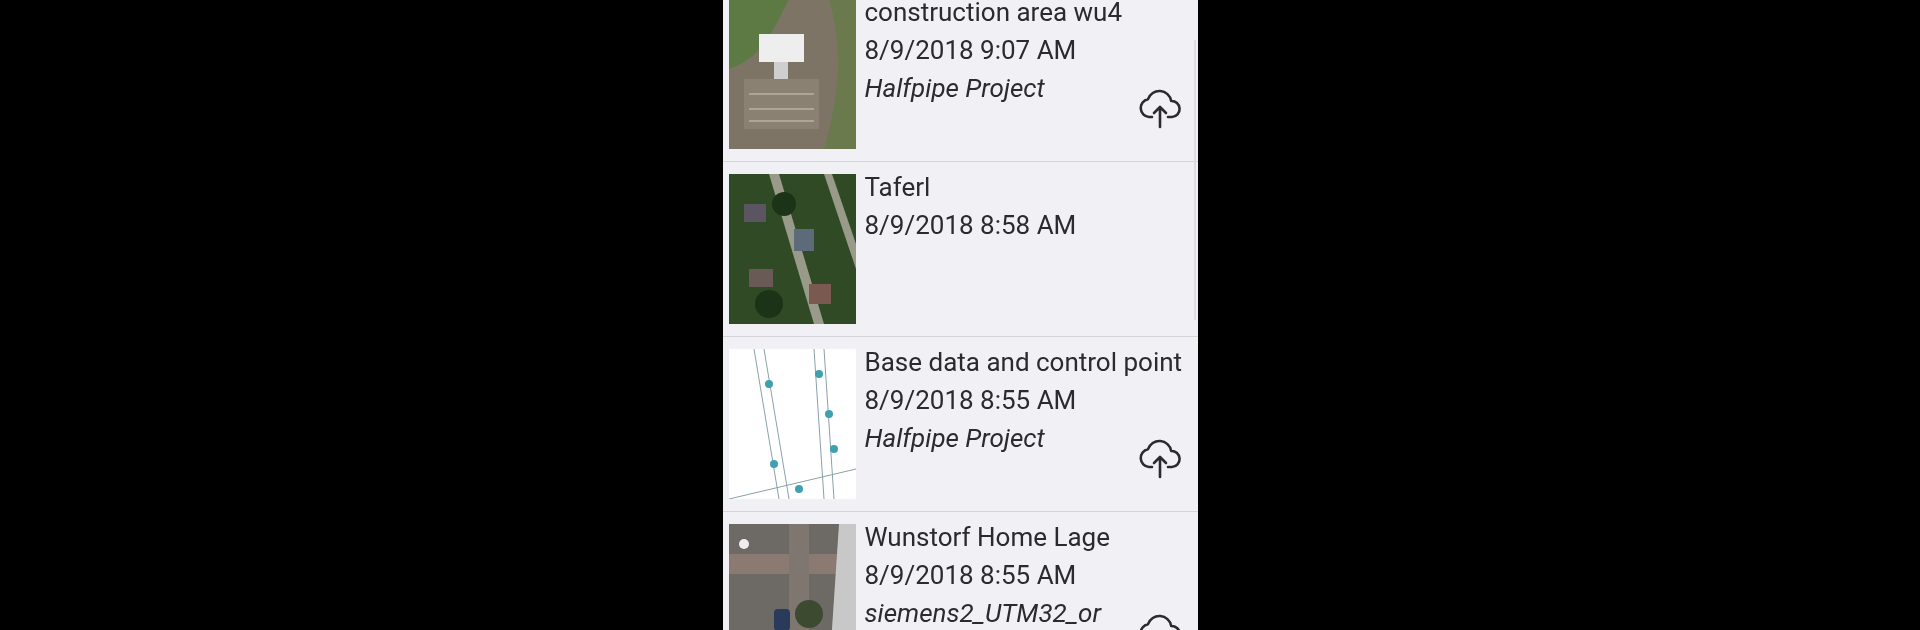 The image size is (1920, 630). What do you see at coordinates (983, 612) in the screenshot?
I see `project-group: siemens2_UTM32_or` at bounding box center [983, 612].